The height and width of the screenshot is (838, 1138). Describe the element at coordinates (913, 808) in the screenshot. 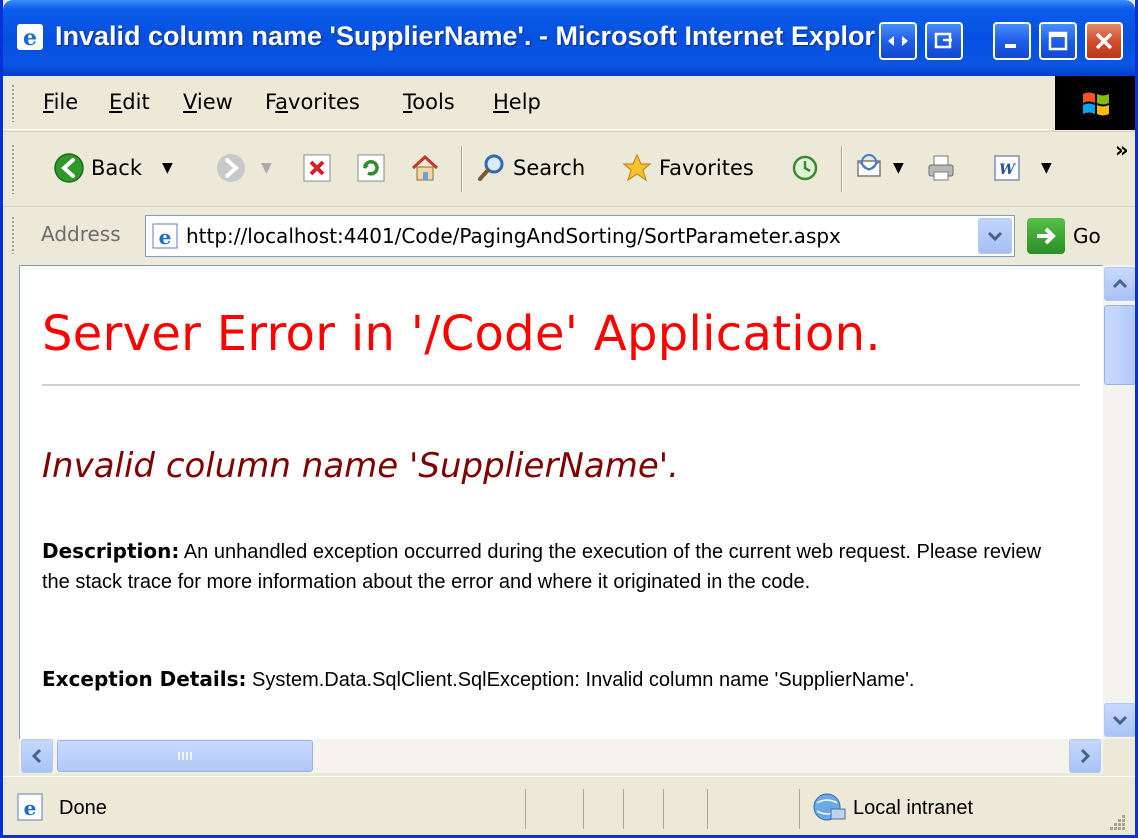

I see `status-zone: Local intranet` at that location.